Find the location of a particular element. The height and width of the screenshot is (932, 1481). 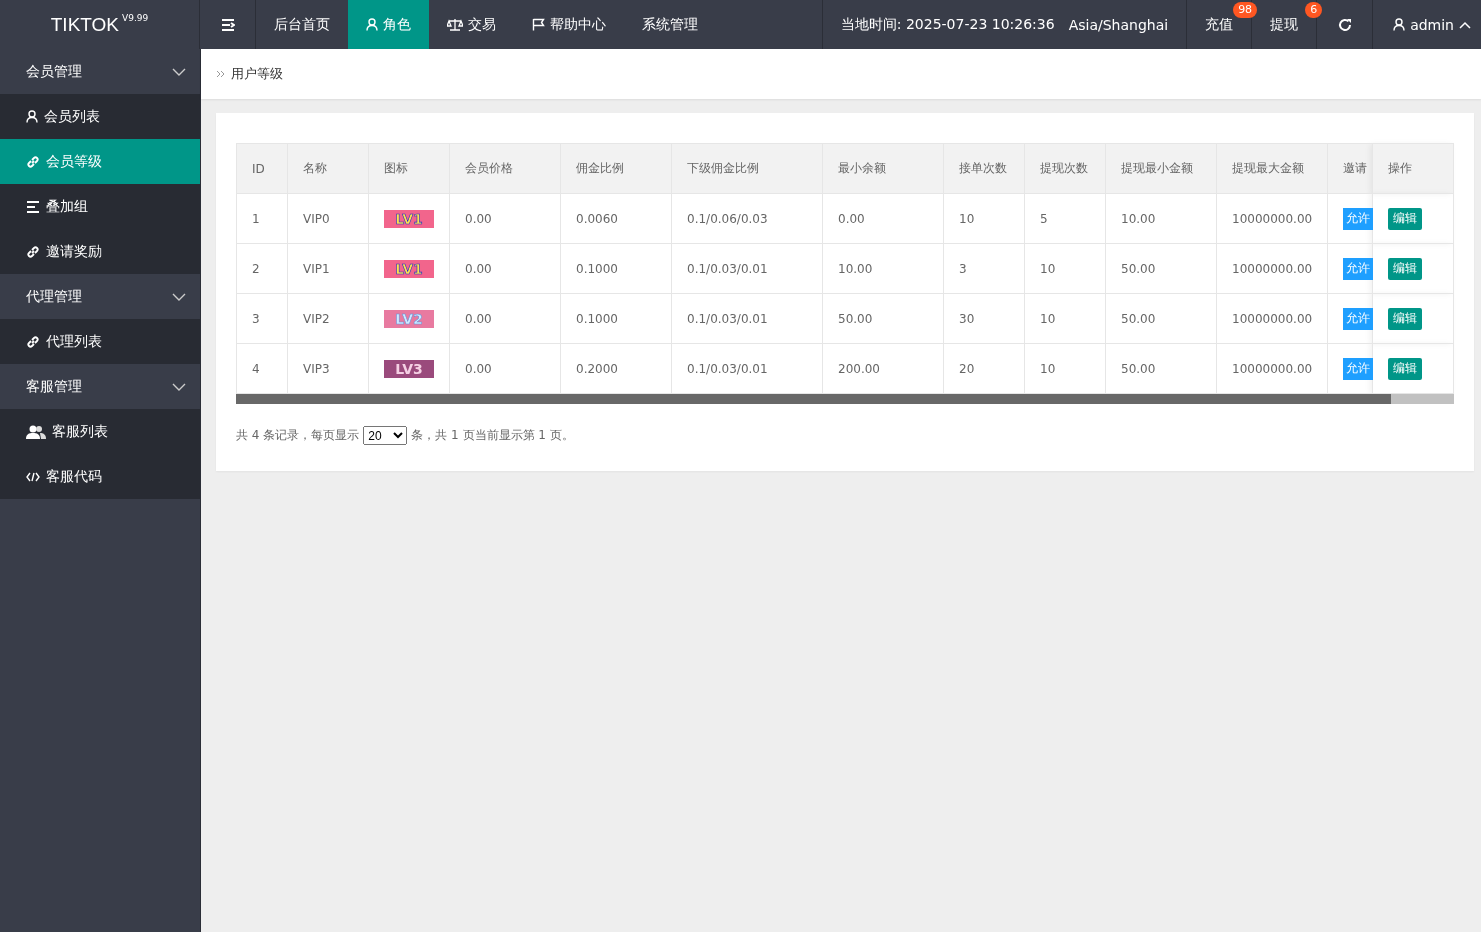

column-header: 下级佣金比例 is located at coordinates (747, 168).